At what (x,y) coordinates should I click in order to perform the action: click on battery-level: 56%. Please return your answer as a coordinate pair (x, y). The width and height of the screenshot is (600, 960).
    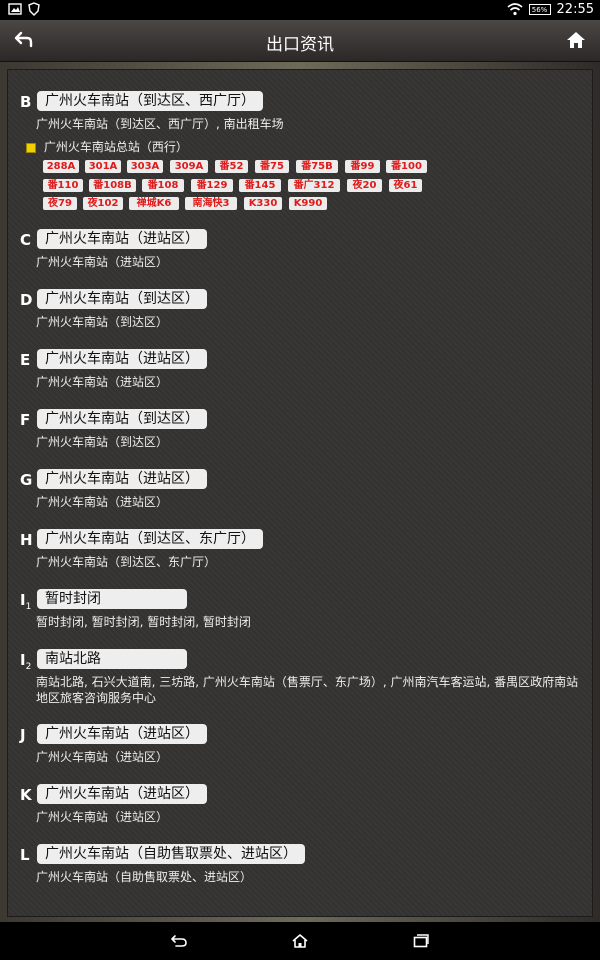
    Looking at the image, I should click on (539, 9).